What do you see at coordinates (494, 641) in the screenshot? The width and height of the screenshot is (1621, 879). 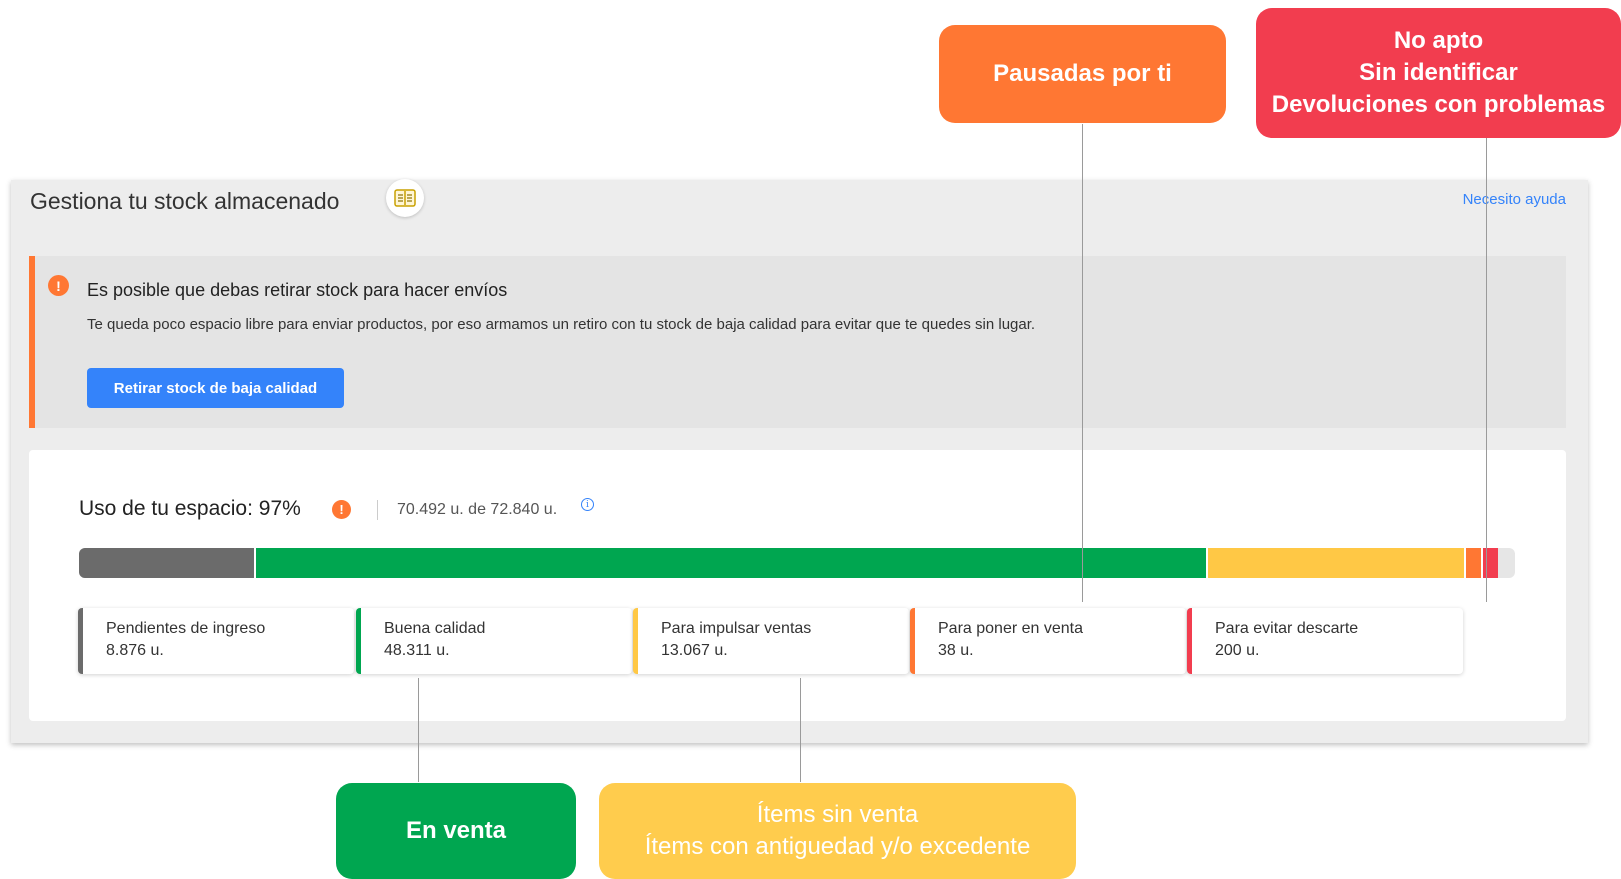 I see `category-card-buena-calidad: Buena calidad 48.311 u.` at bounding box center [494, 641].